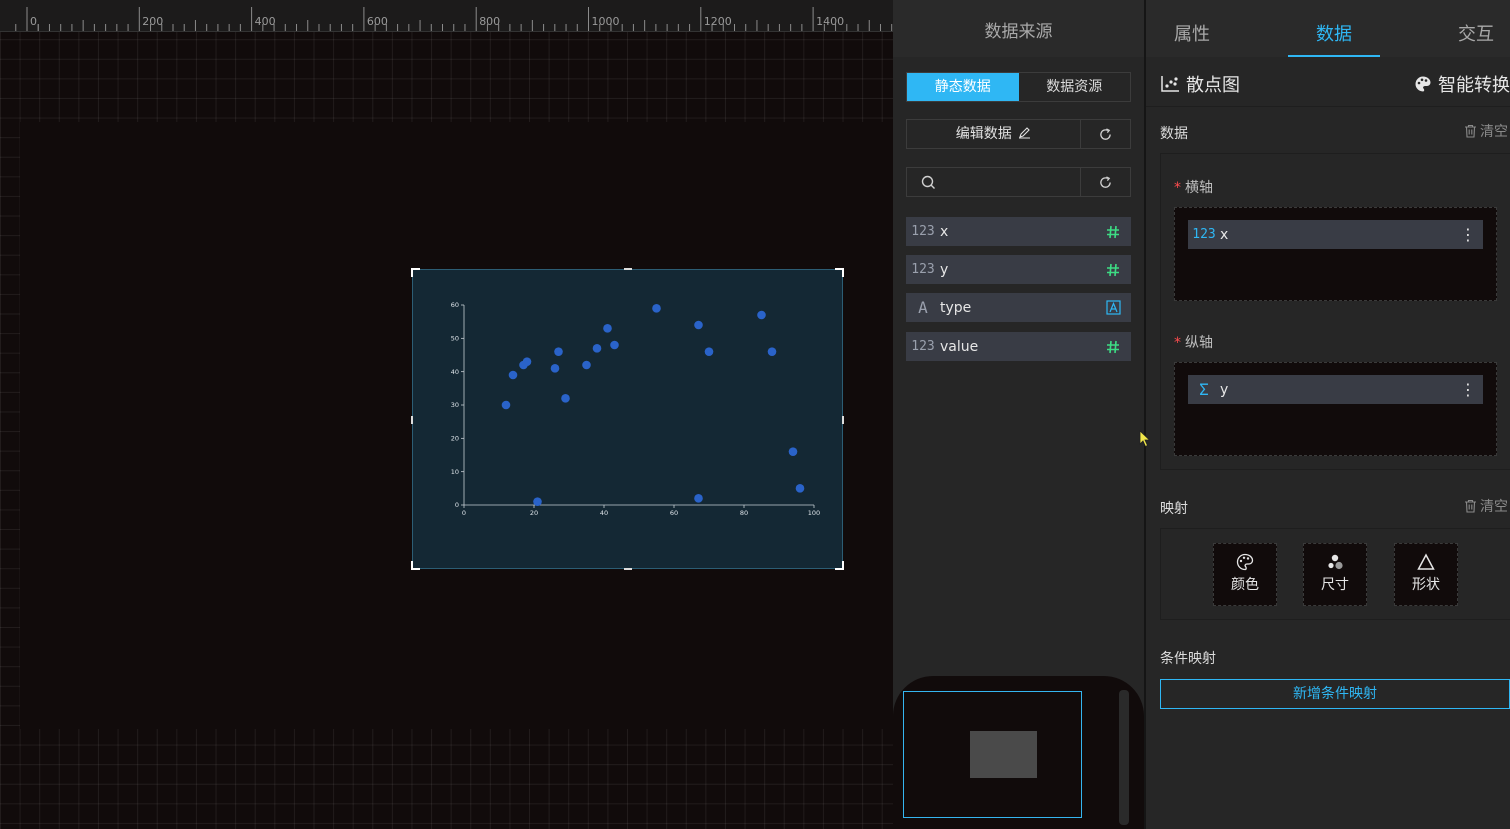  Describe the element at coordinates (1334, 33) in the screenshot. I see `tab-data: 数据` at that location.